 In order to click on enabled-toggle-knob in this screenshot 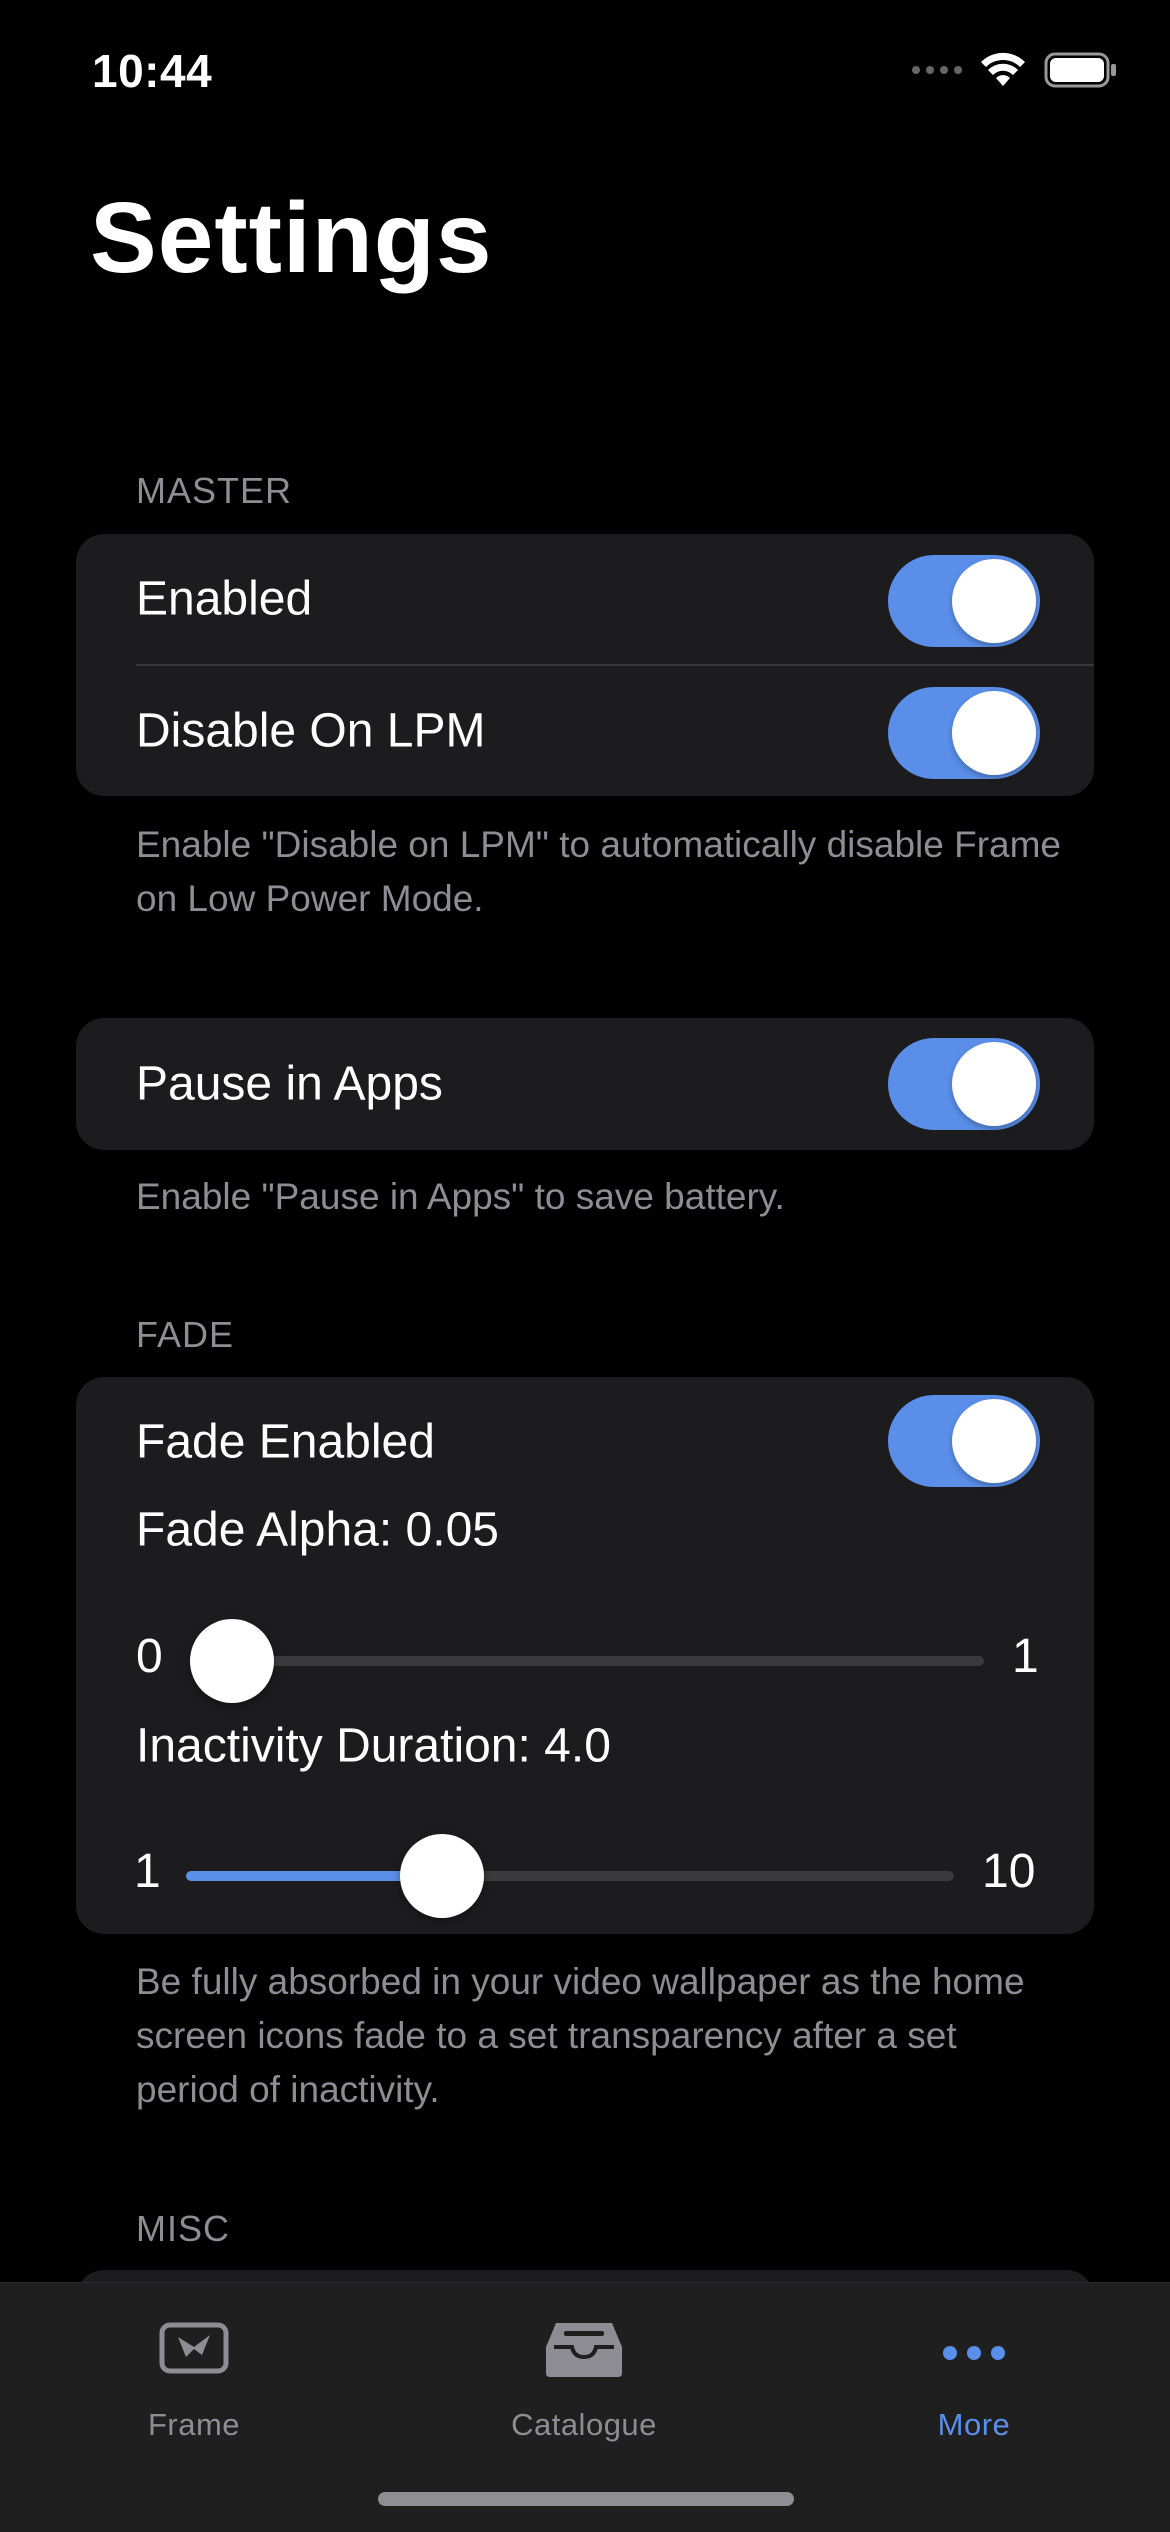, I will do `click(994, 601)`.